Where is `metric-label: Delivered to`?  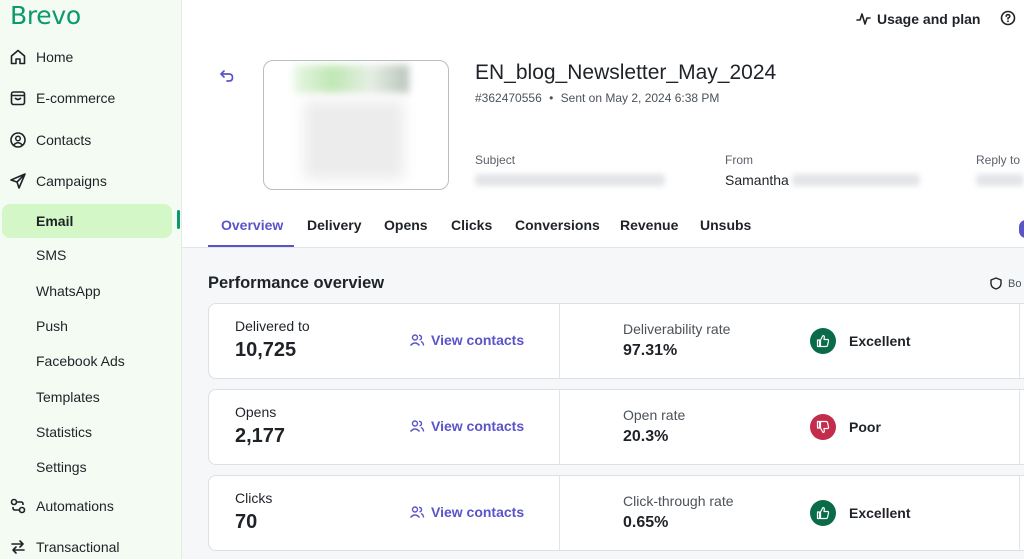 metric-label: Delivered to is located at coordinates (272, 326).